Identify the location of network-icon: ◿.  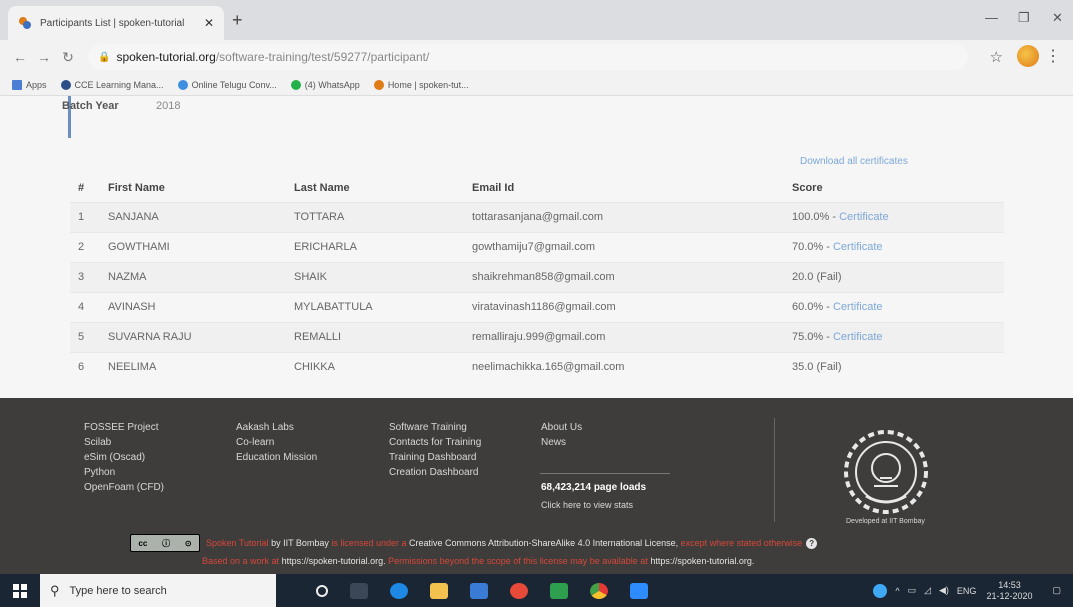
(927, 590).